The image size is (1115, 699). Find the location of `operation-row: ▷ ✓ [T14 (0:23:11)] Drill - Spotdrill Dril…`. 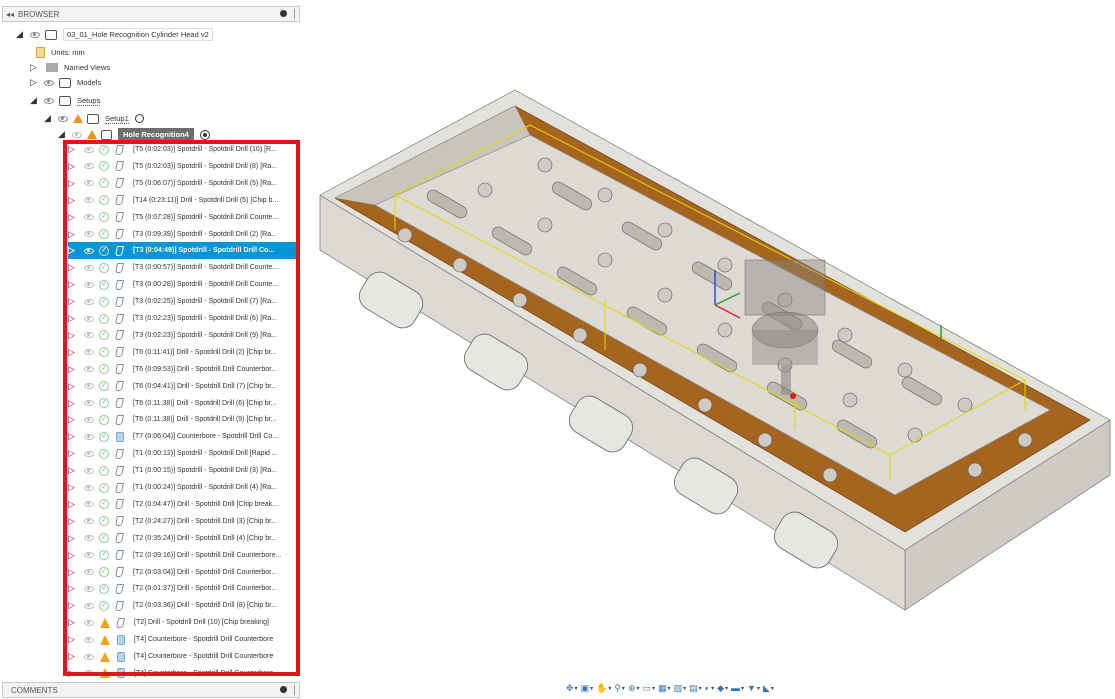

operation-row: ▷ ✓ [T14 (0:23:11)] Drill - Spotdrill Dril… is located at coordinates (183, 200).